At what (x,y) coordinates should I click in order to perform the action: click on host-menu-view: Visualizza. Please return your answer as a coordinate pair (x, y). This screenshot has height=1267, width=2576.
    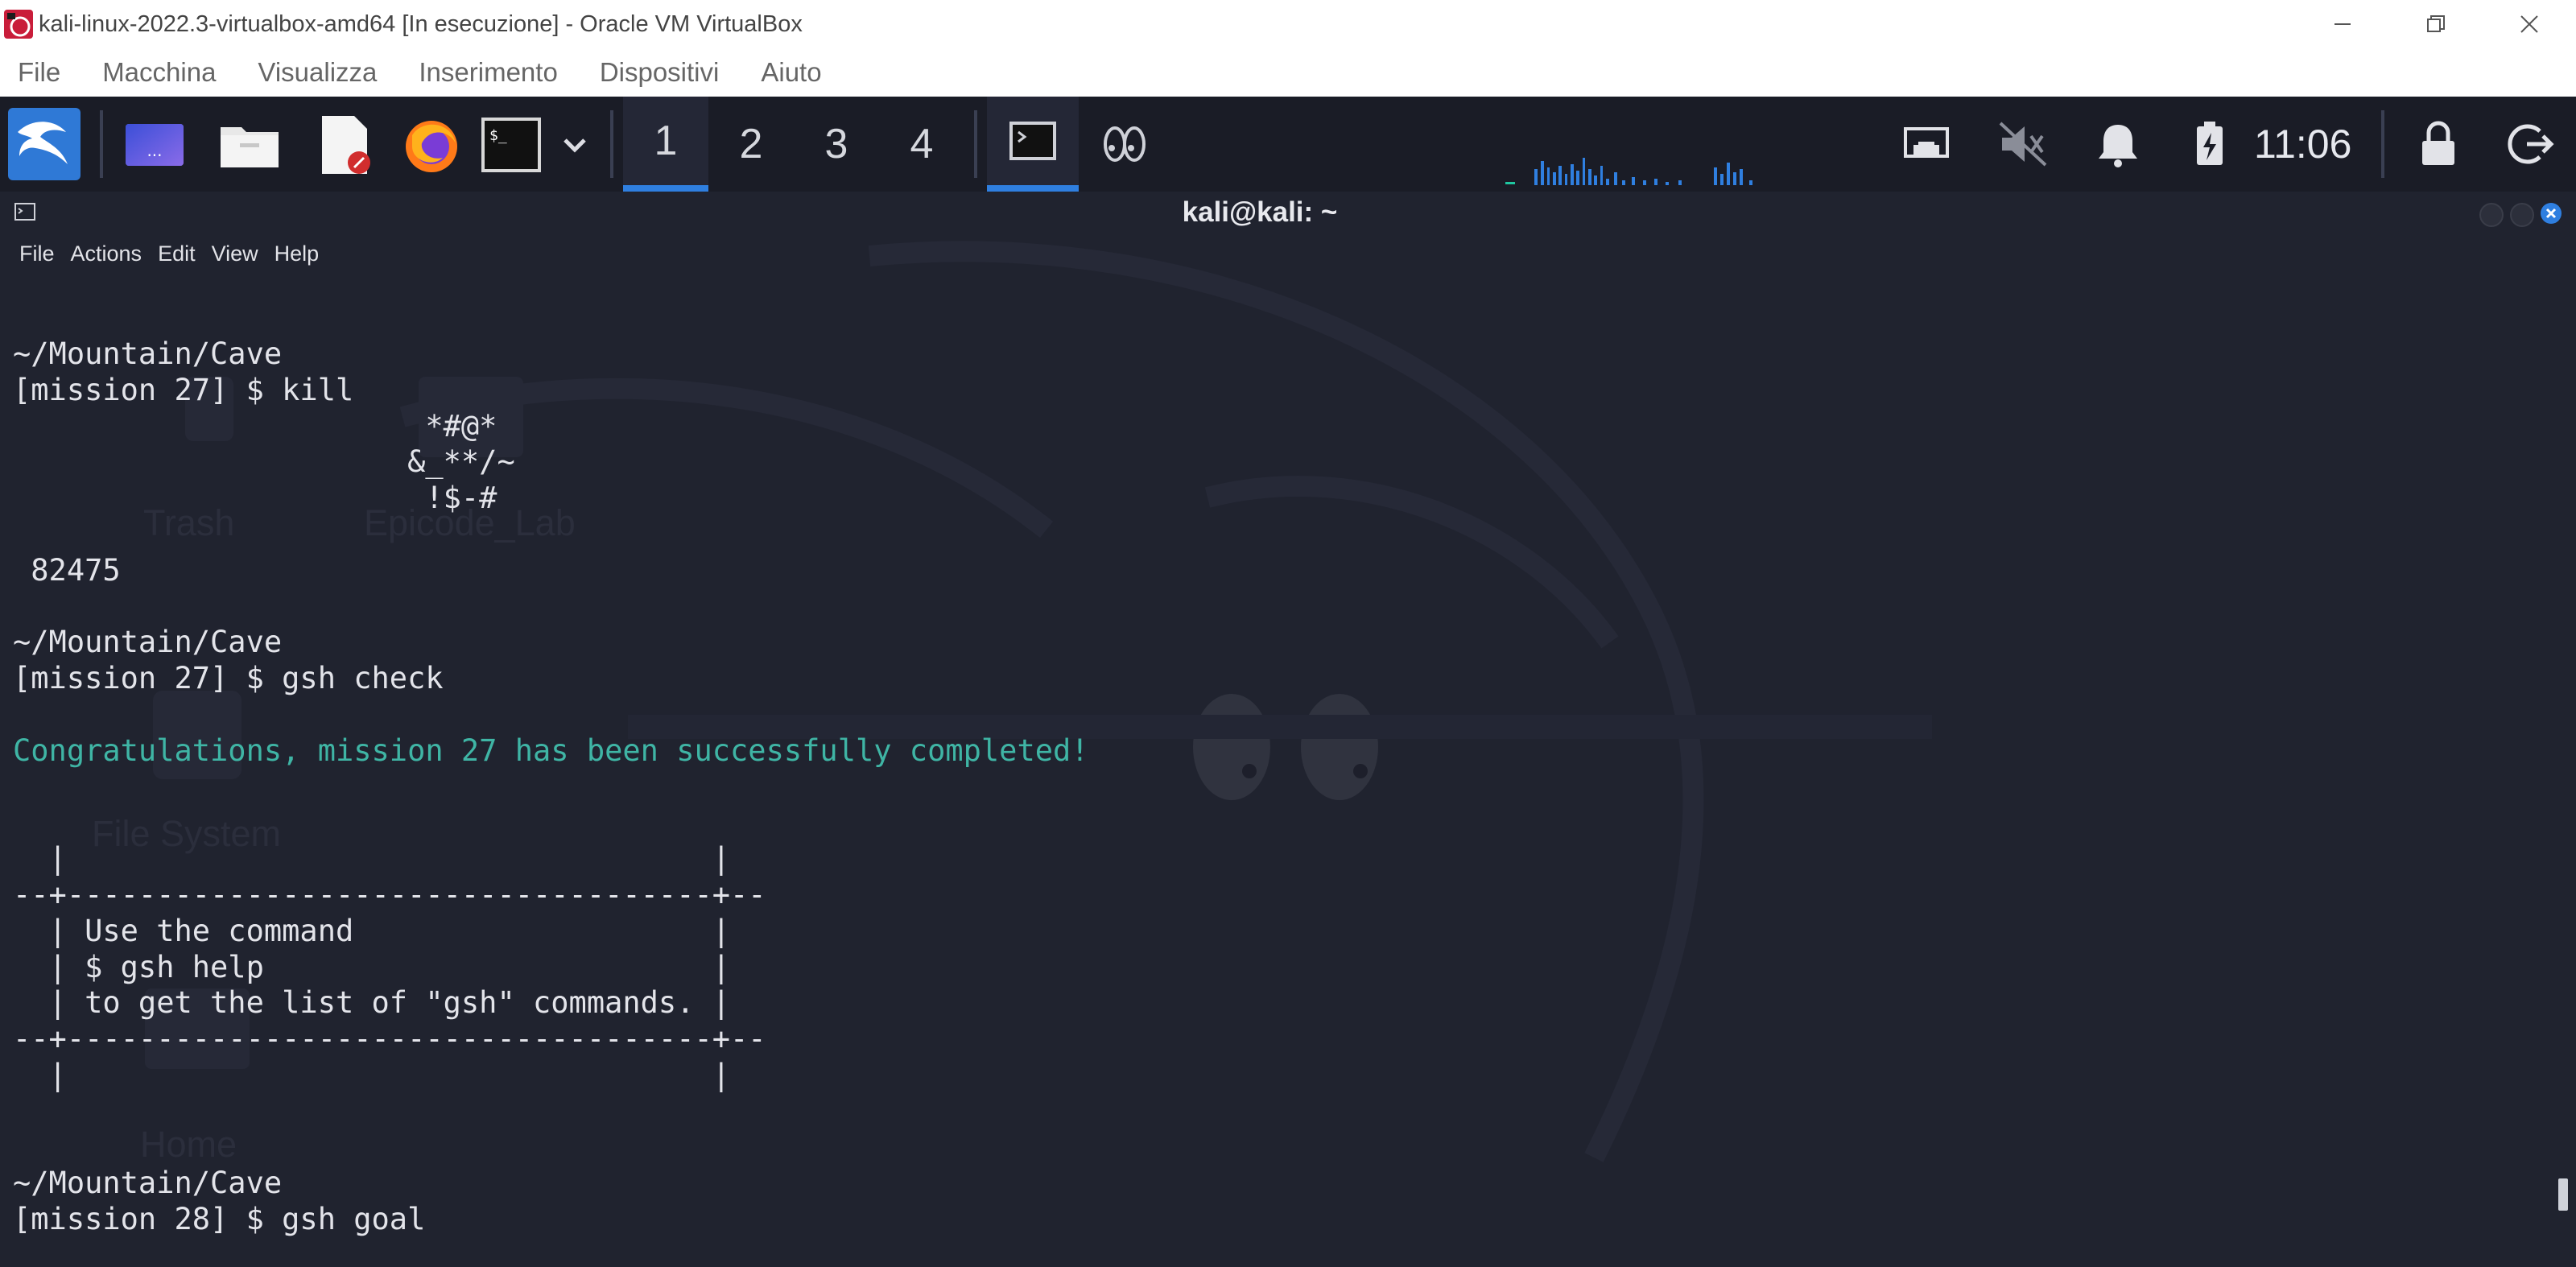
    Looking at the image, I should click on (317, 72).